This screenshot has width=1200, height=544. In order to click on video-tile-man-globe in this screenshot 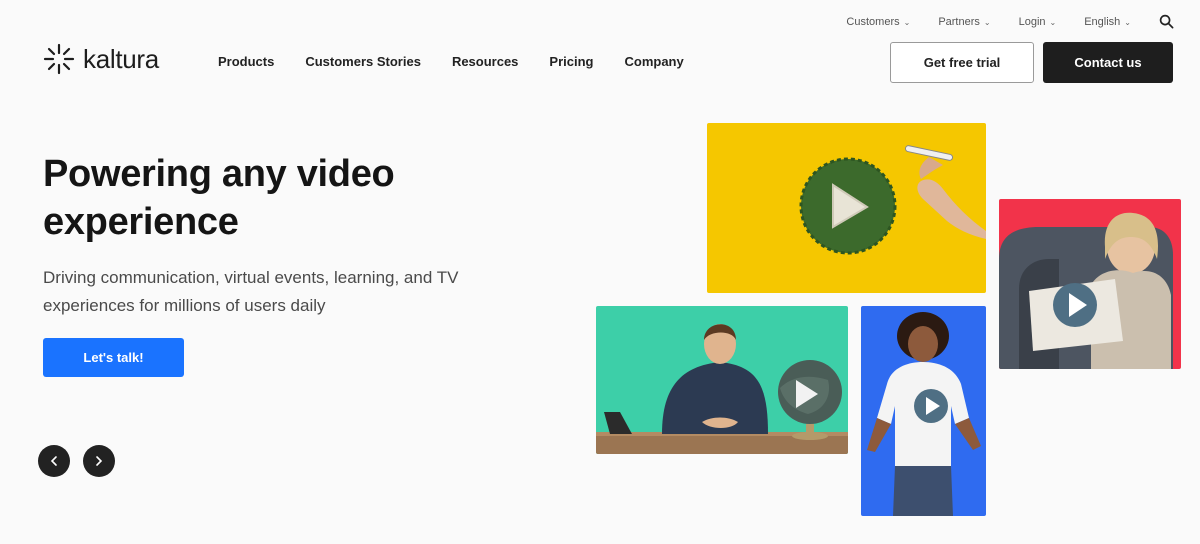, I will do `click(722, 380)`.